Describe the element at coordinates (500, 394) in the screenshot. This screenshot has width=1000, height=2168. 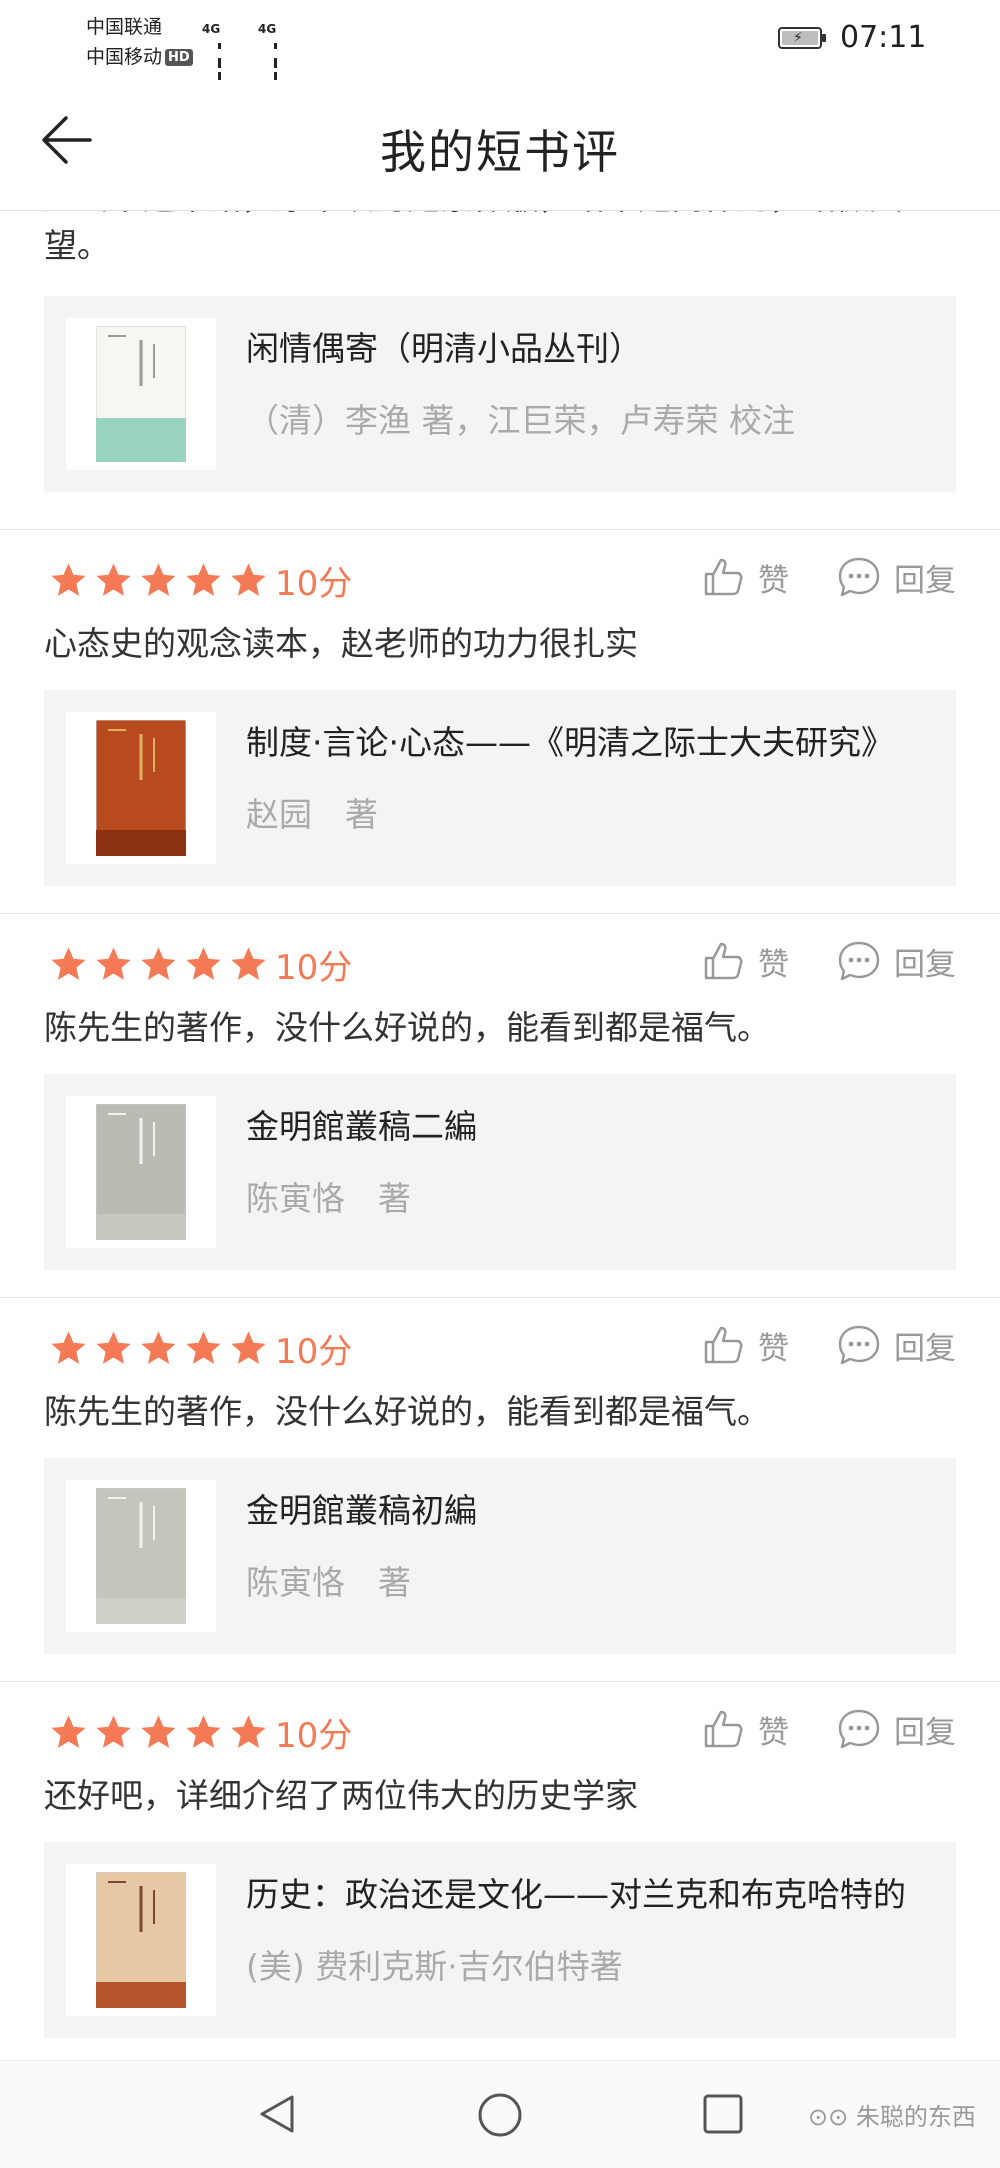
I see `book-card: 闲情偶寄（明清小品丛刊） （清）李渔 著，江巨荣，卢寿荣 校注` at that location.